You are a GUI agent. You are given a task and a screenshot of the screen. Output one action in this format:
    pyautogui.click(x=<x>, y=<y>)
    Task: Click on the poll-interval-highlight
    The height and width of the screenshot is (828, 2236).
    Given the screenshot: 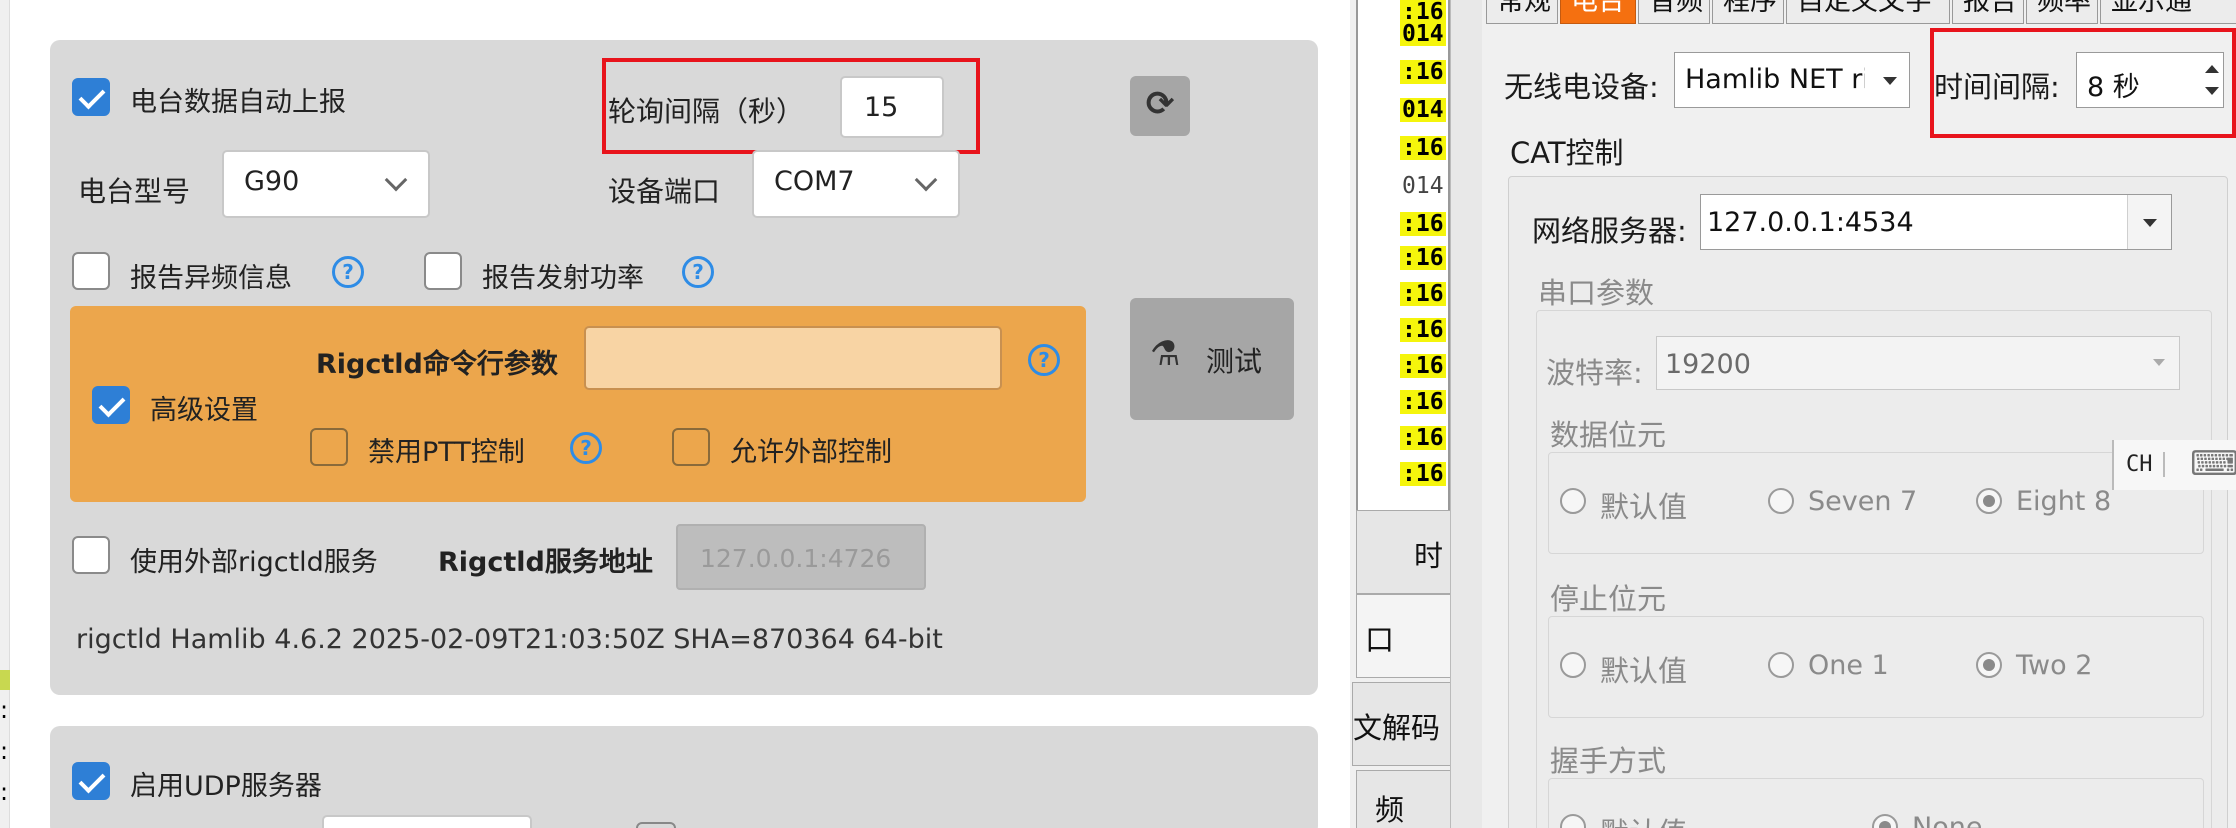 What is the action you would take?
    pyautogui.click(x=791, y=106)
    